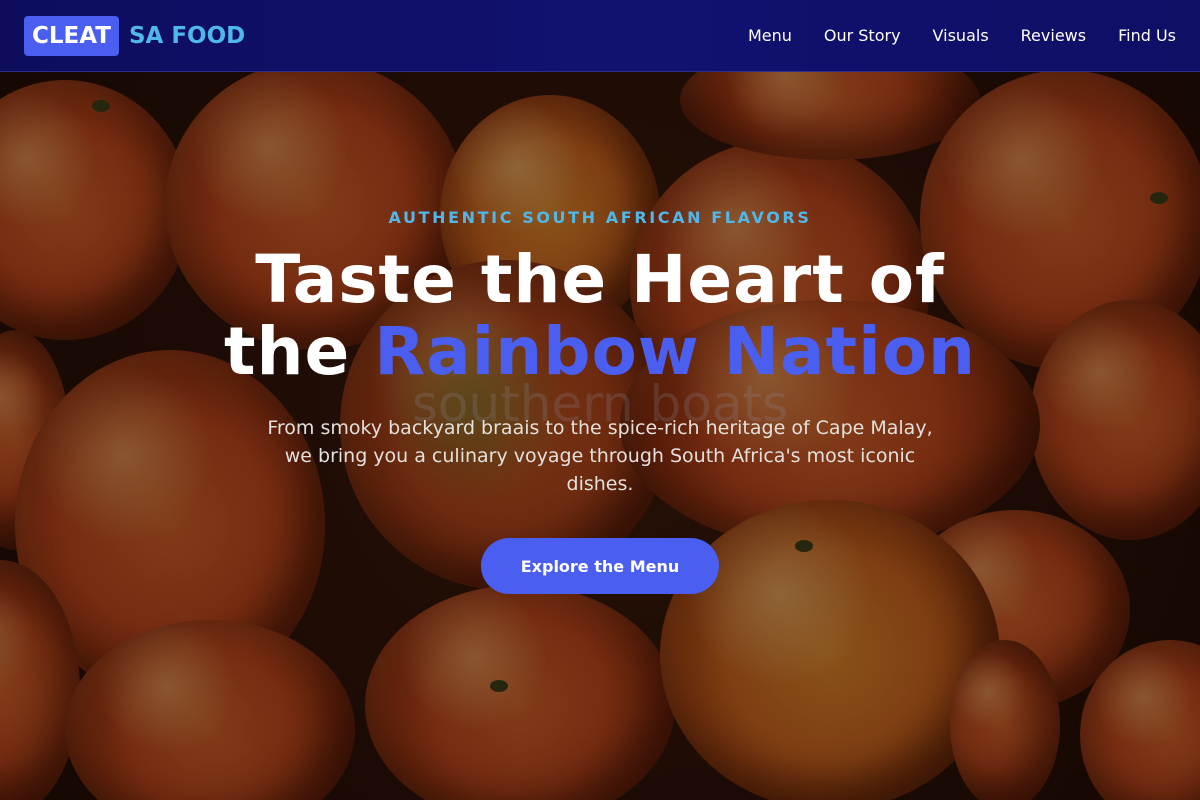 The image size is (1200, 800). I want to click on nav-link-our-story: Our Story, so click(862, 35).